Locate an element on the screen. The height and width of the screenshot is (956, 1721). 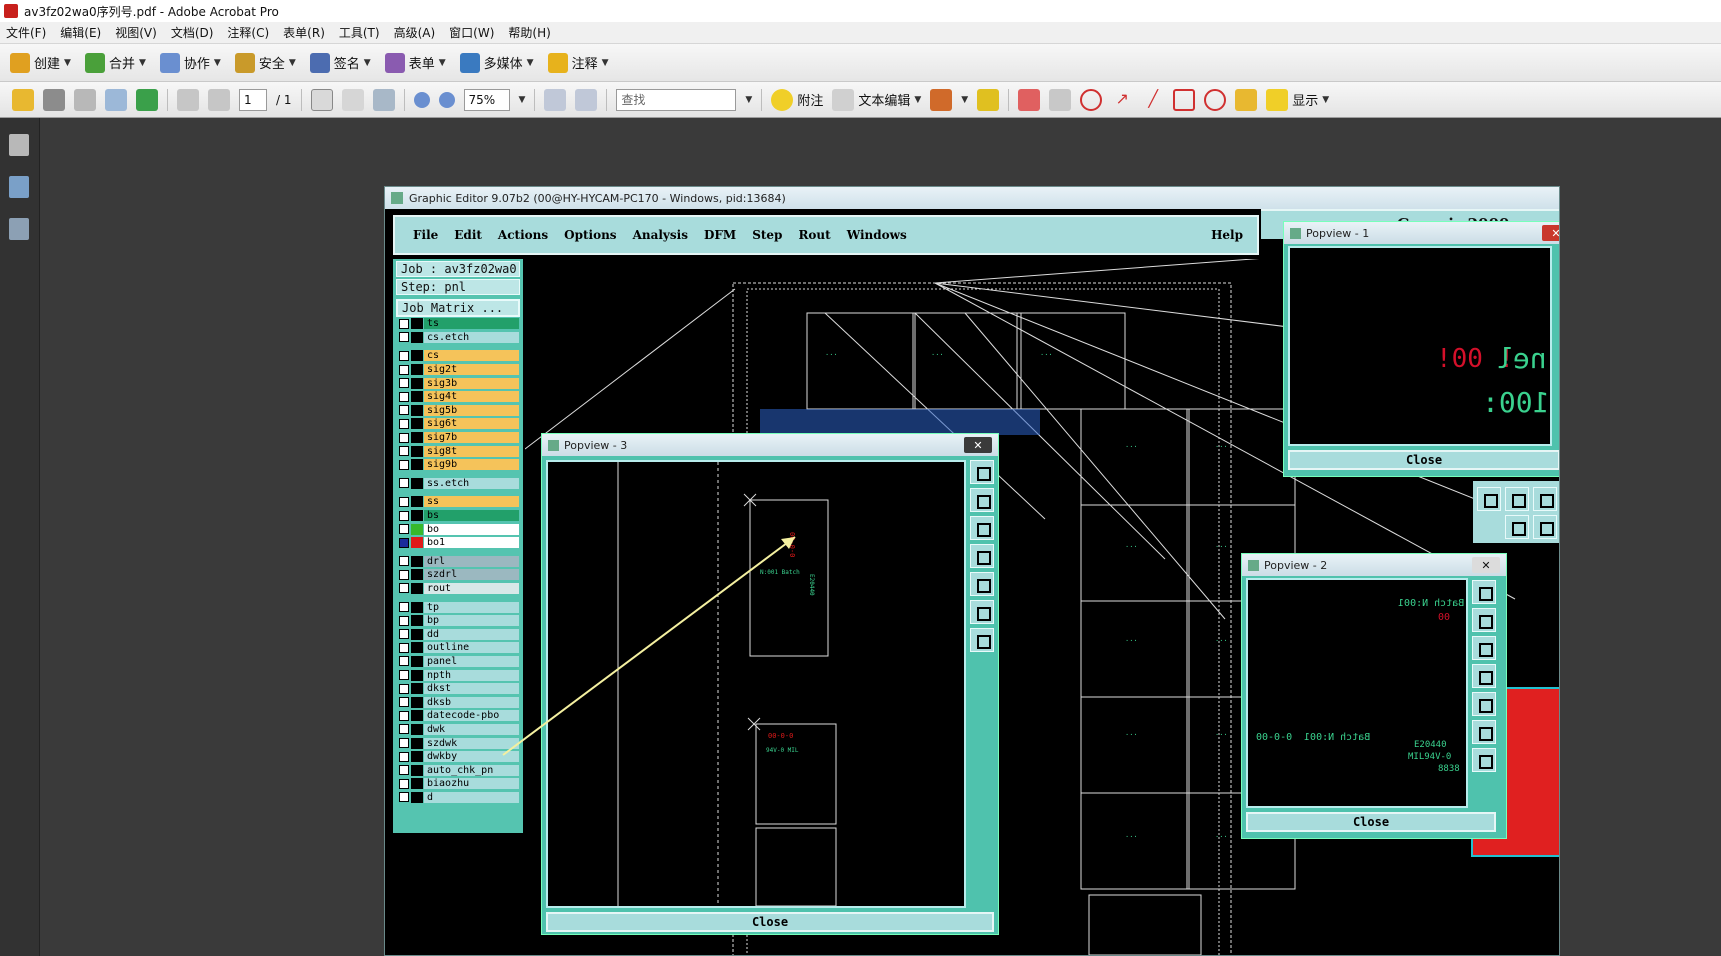
signatures-icon is located at coordinates (19, 229).